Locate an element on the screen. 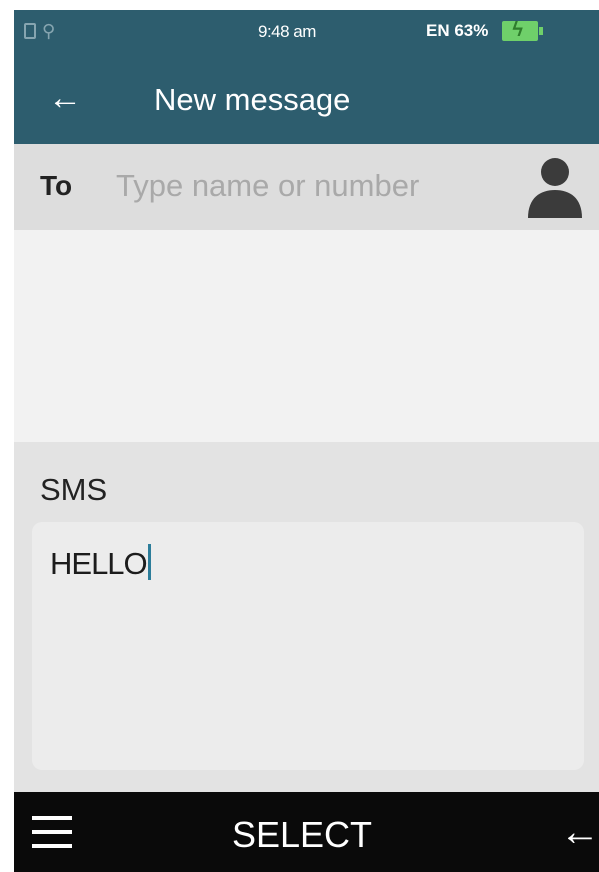 This screenshot has height=872, width=599. recipient-row: To is located at coordinates (306, 187).